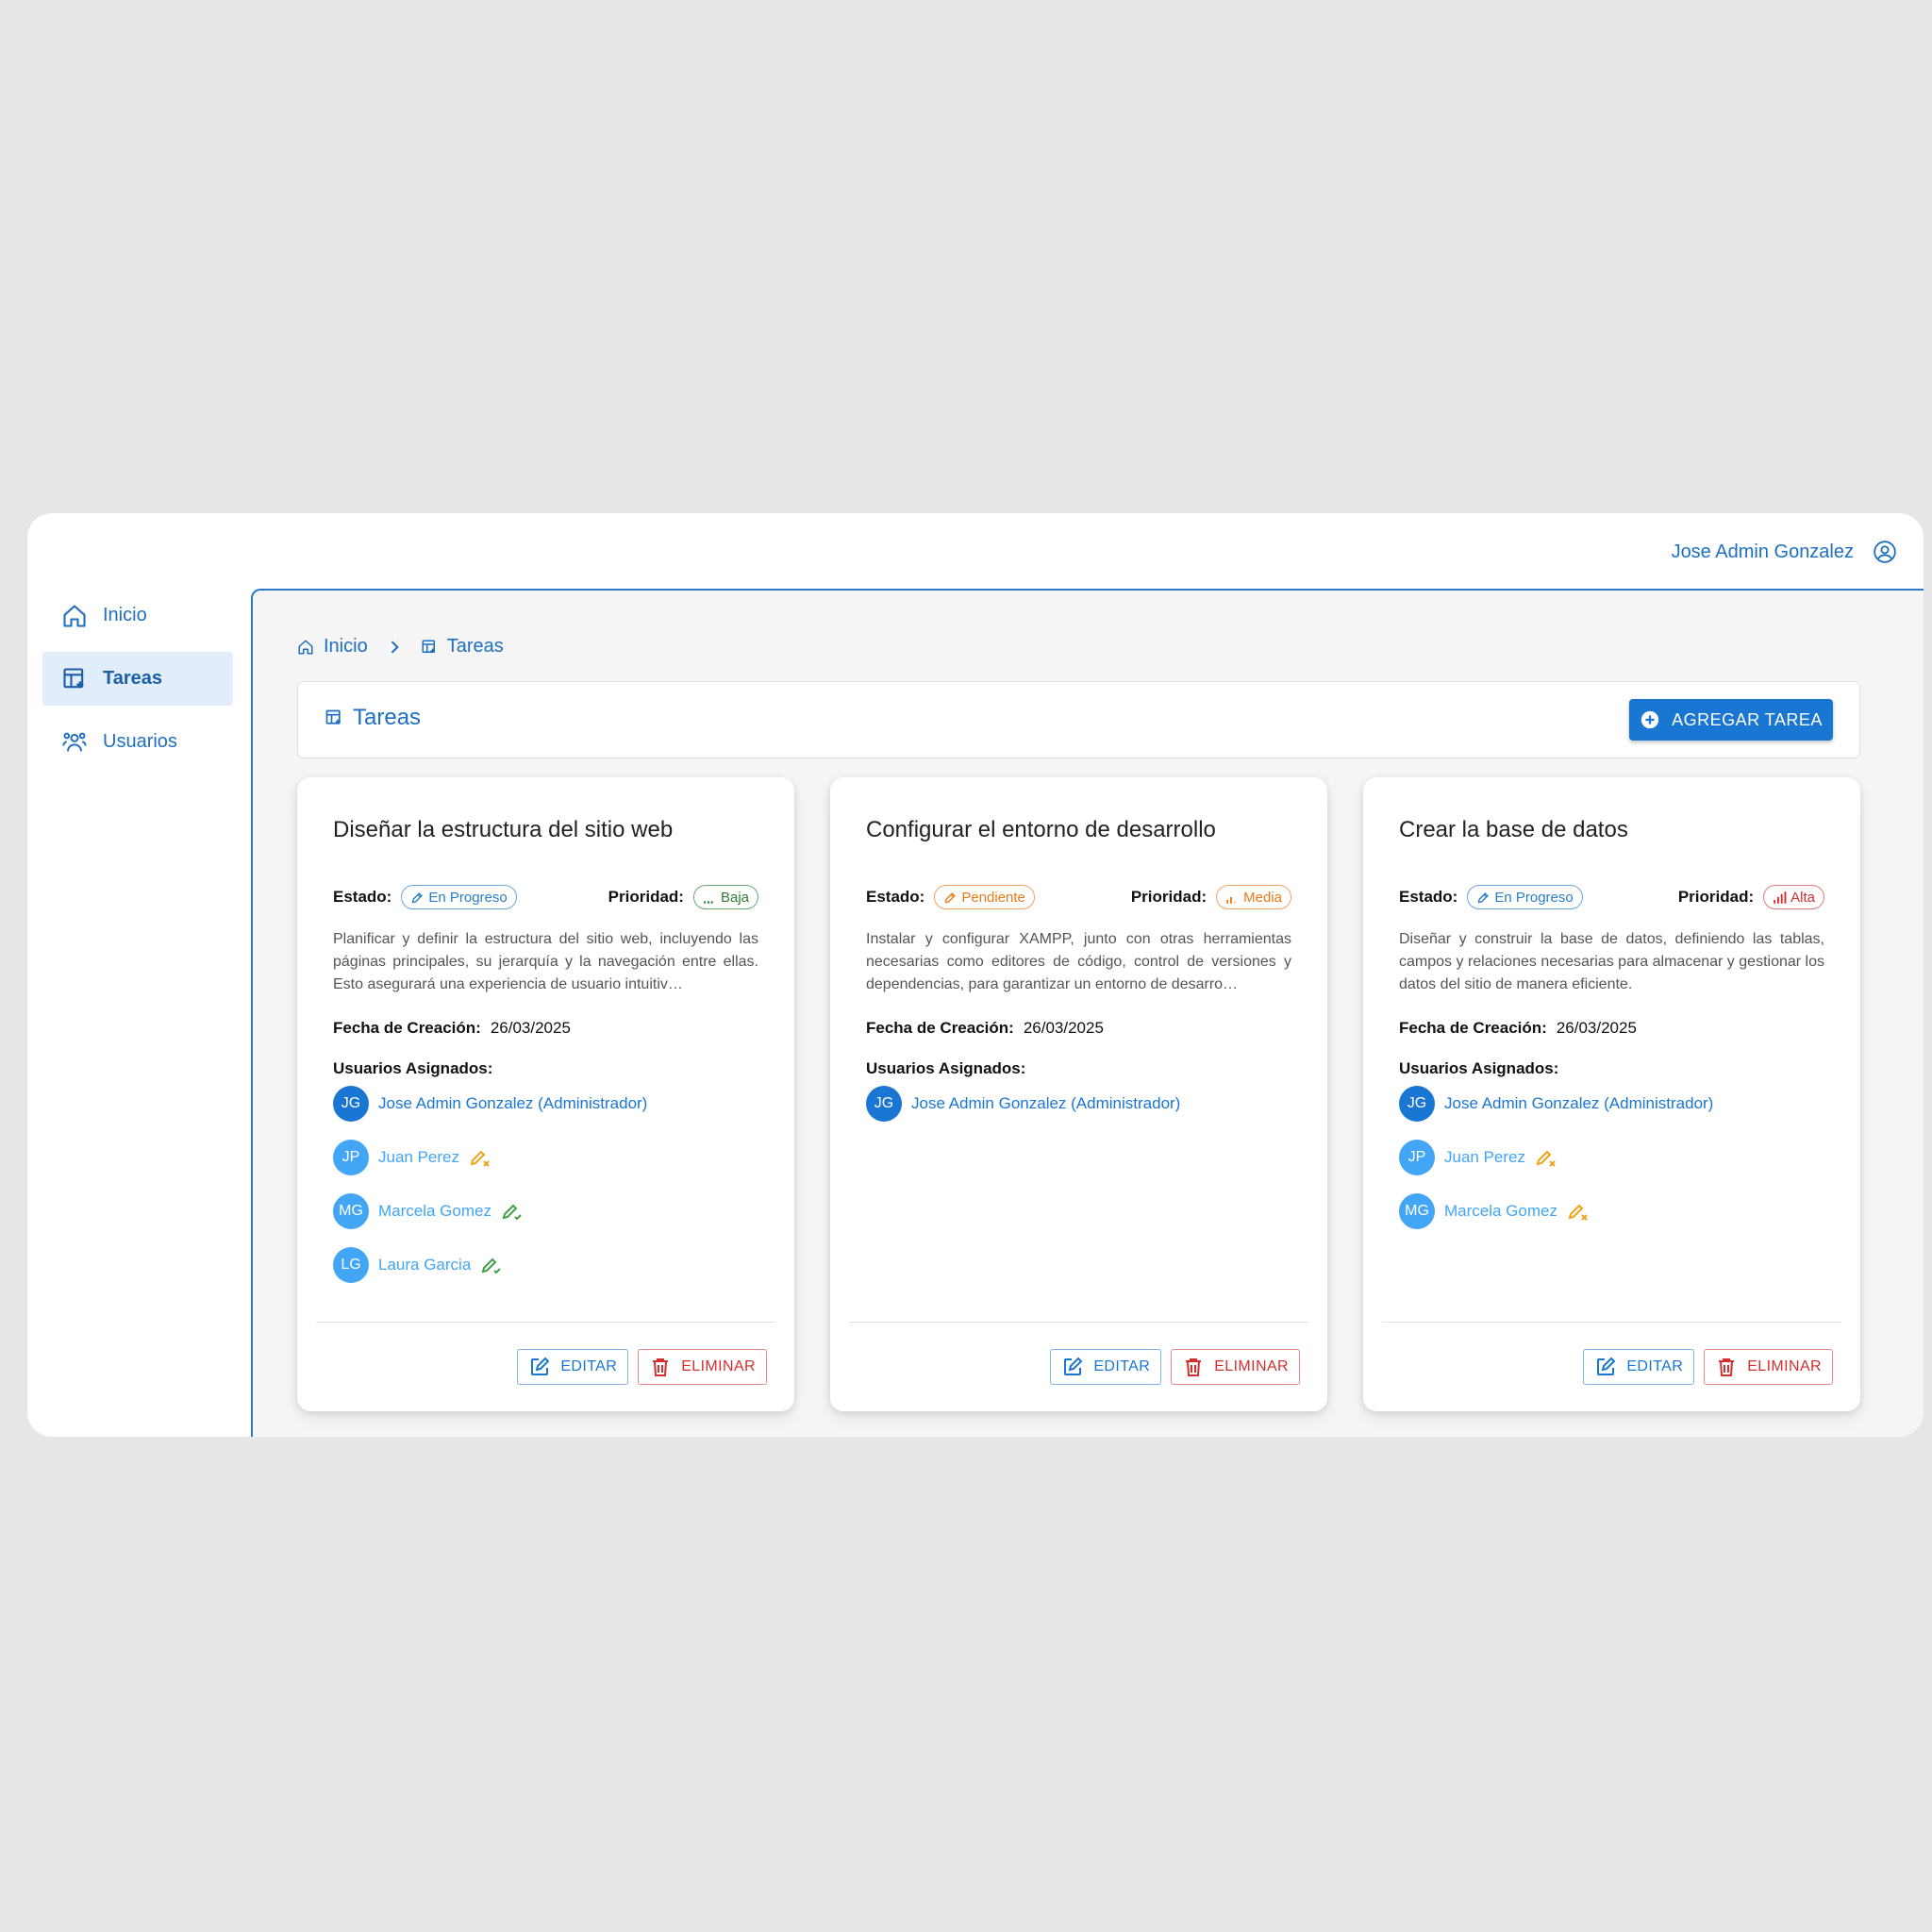 This screenshot has width=1932, height=1932. Describe the element at coordinates (401, 647) in the screenshot. I see `breadcrumb: Inicio Tareas` at that location.